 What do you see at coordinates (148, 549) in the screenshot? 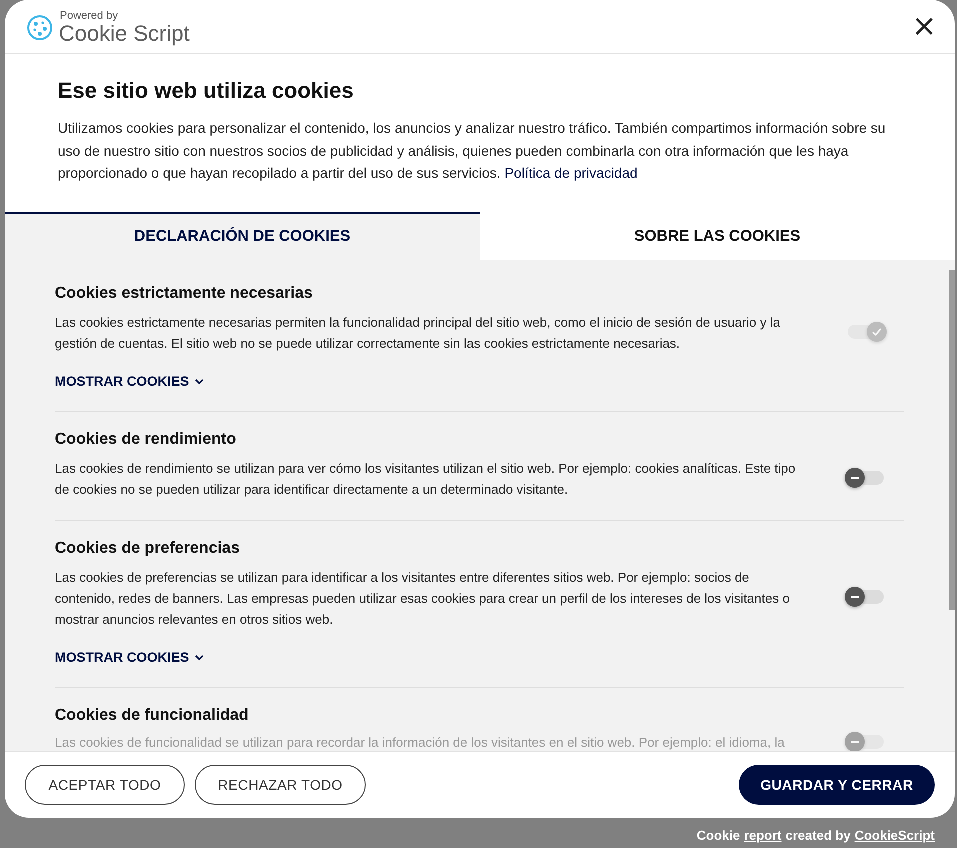
I see `category-title: Cookies de preferencias` at bounding box center [148, 549].